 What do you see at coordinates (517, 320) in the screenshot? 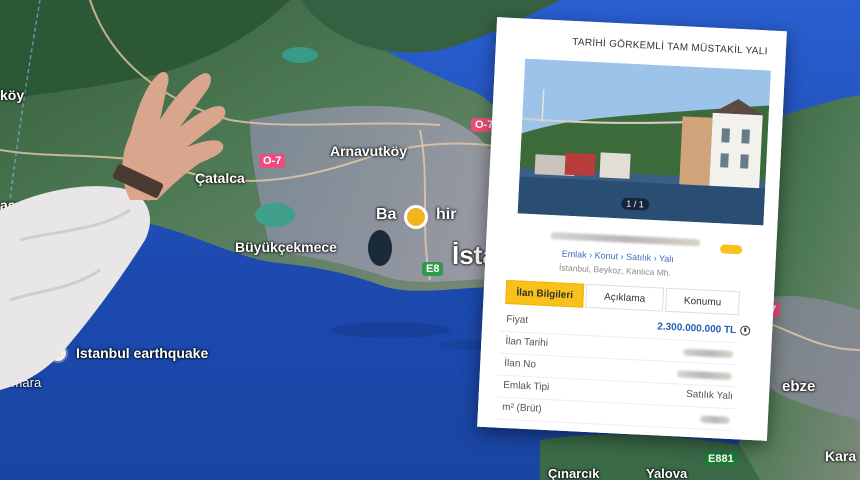
I see `price-label: Fiyat` at bounding box center [517, 320].